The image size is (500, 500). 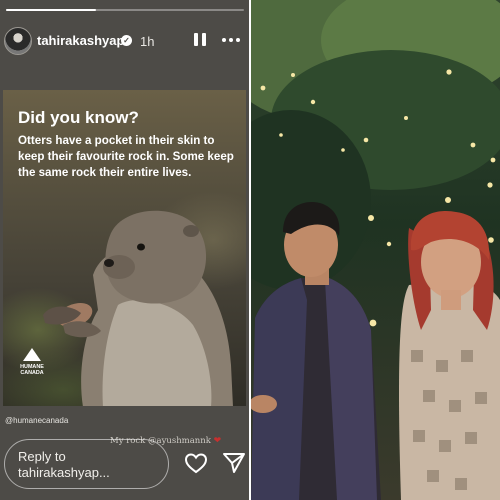 I want to click on story-username: tahirakashyap, so click(x=80, y=40).